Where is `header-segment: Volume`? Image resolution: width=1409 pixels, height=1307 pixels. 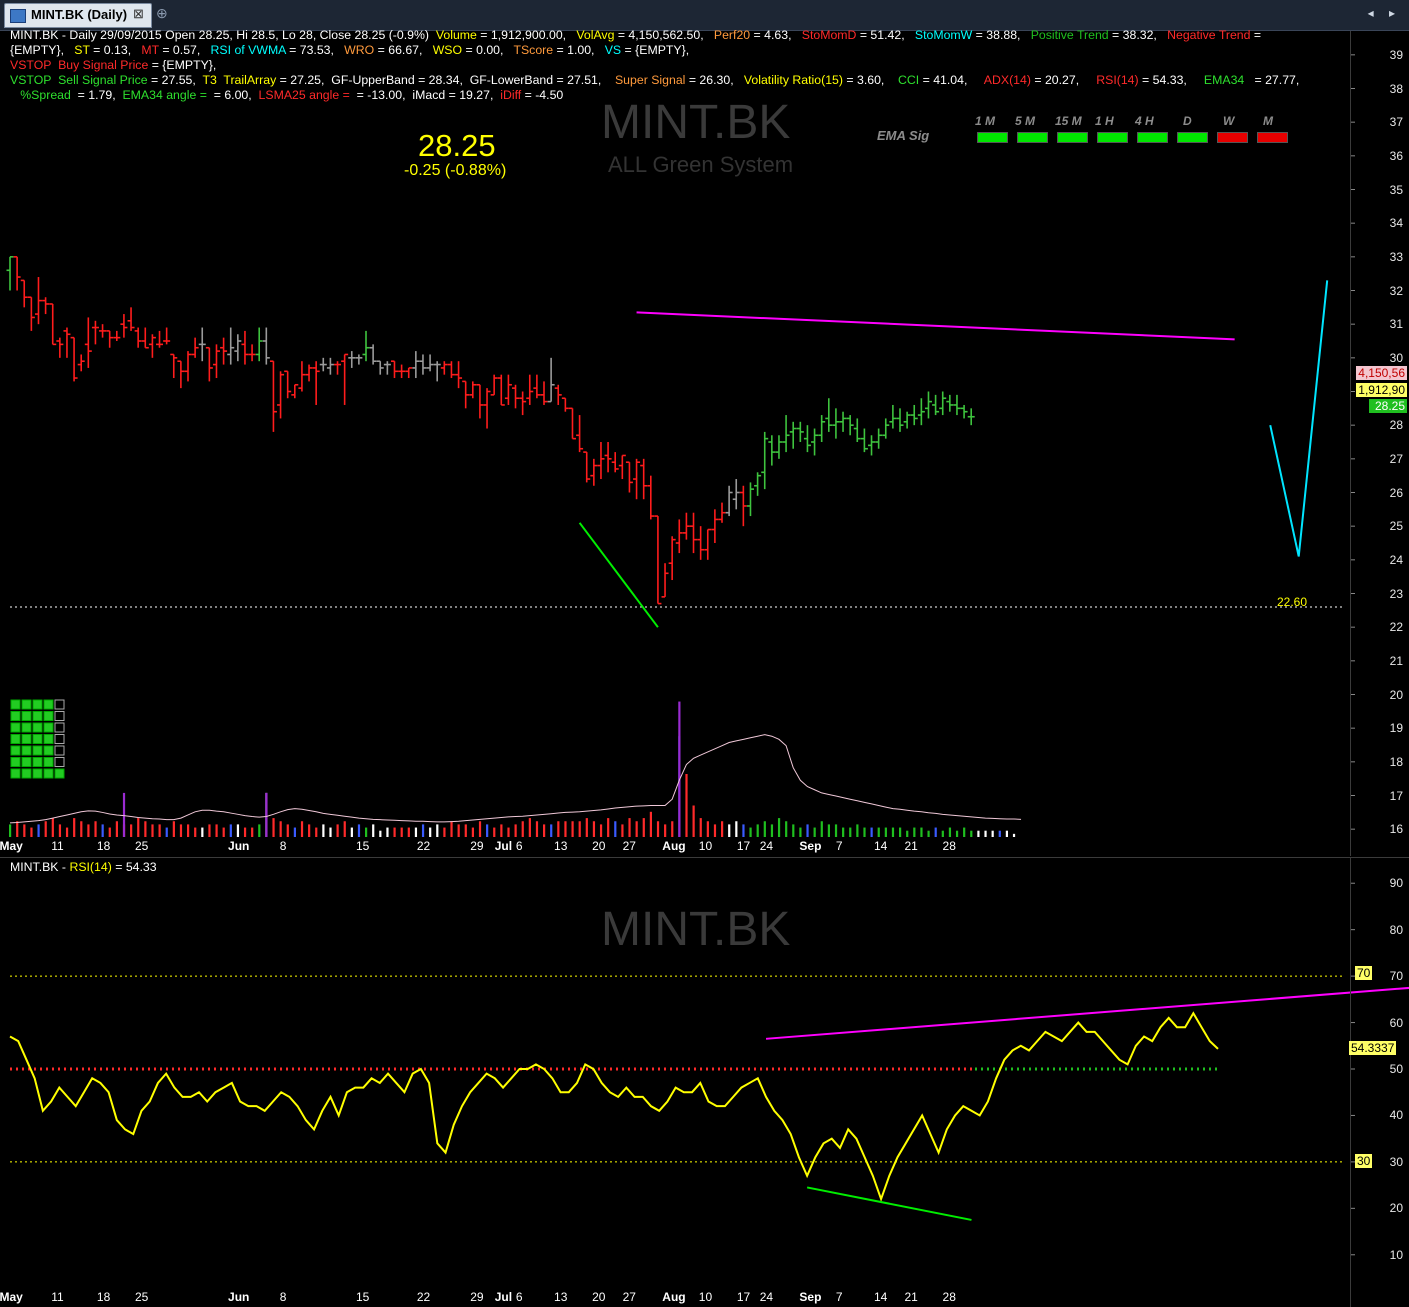 header-segment: Volume is located at coordinates (456, 35).